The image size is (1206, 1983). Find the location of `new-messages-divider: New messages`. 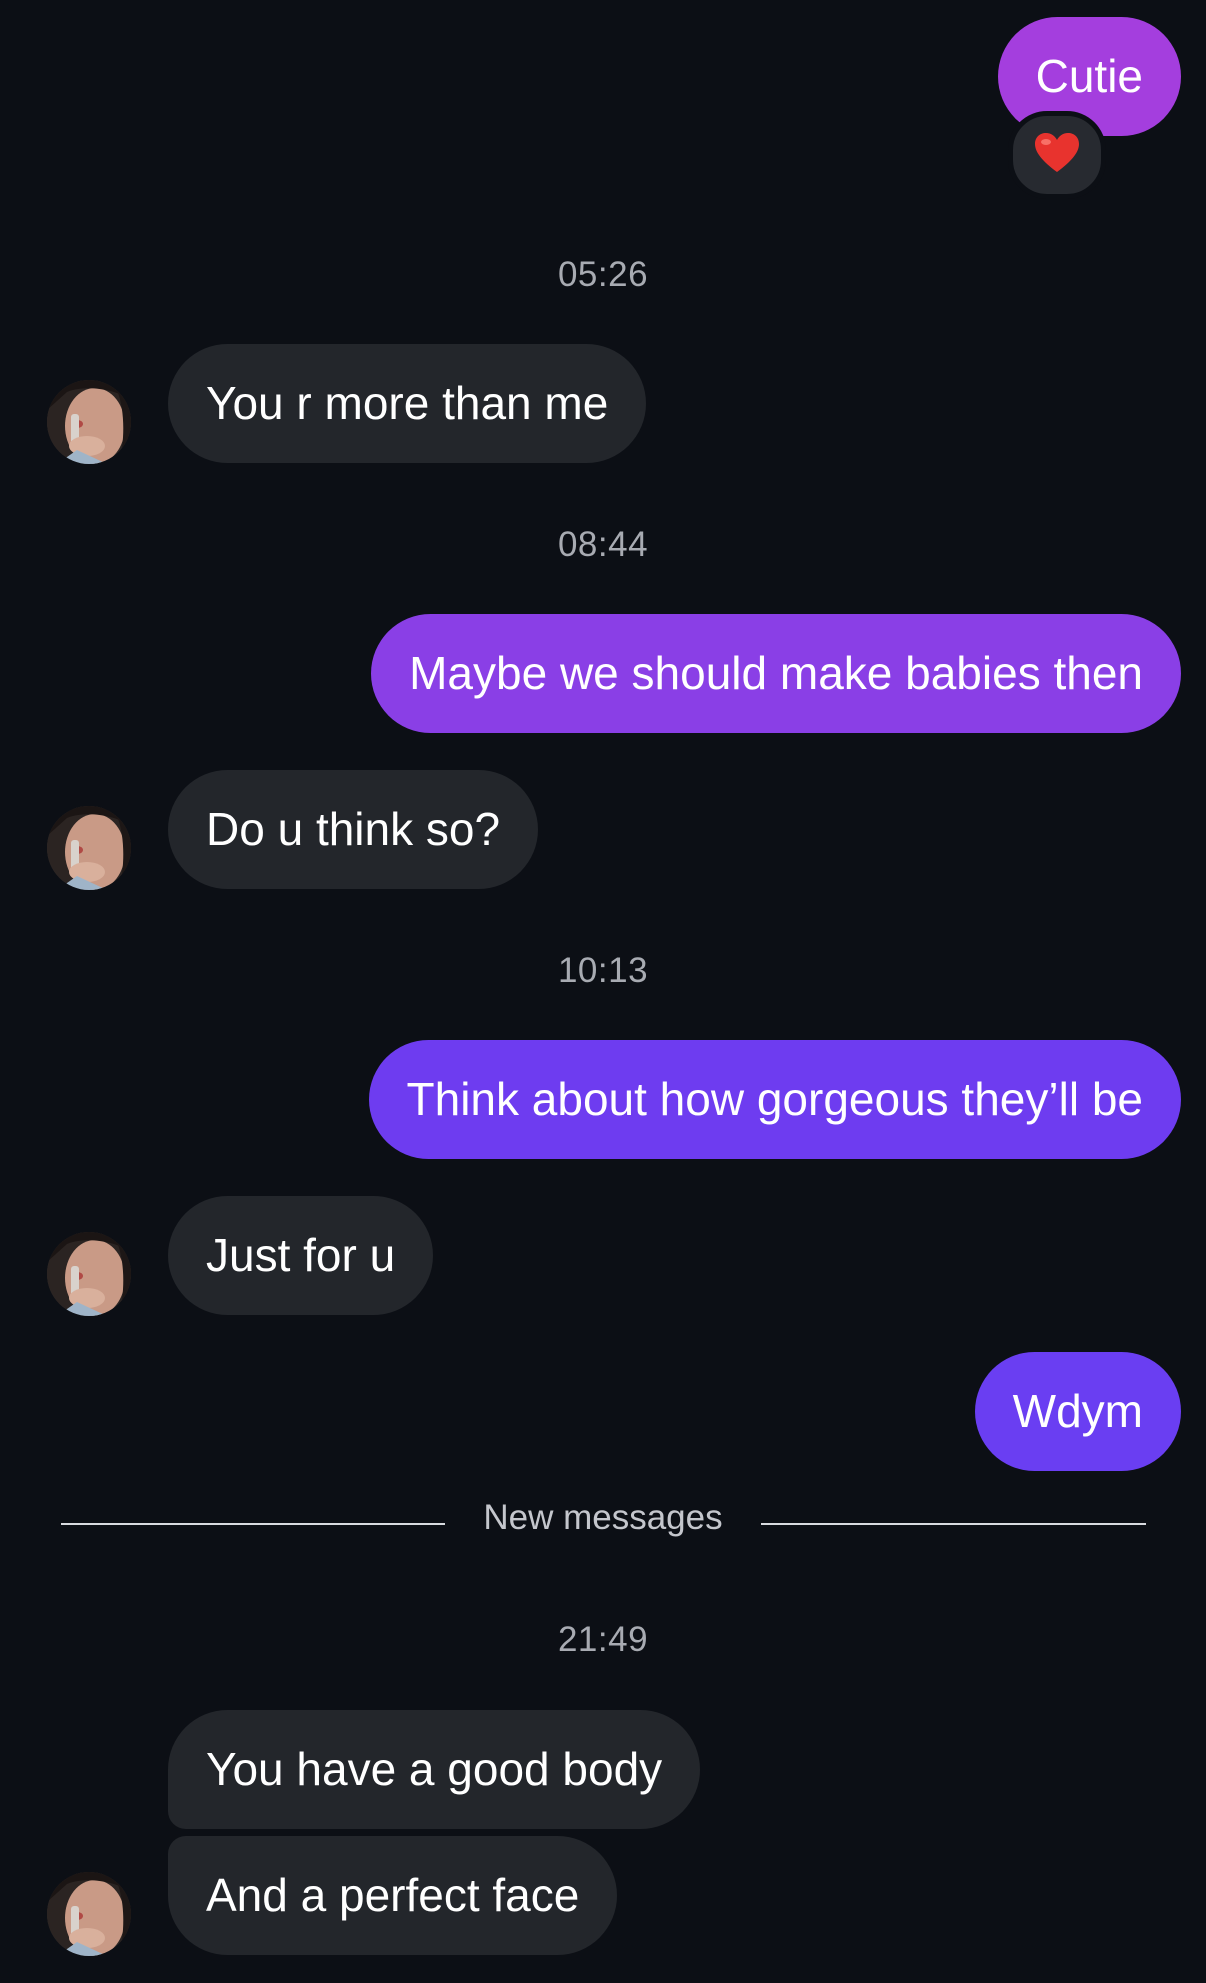

new-messages-divider: New messages is located at coordinates (603, 1517).